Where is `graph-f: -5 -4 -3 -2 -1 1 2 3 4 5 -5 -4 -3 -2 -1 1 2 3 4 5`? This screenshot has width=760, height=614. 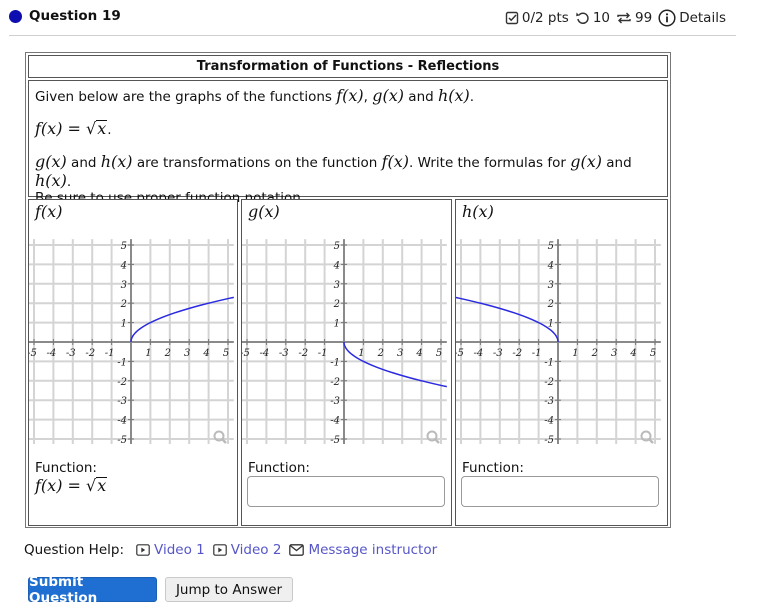
graph-f: -5 -4 -3 -2 -1 1 2 3 4 5 -5 -4 -3 -2 -1 1 2 3 4 5 is located at coordinates (134, 334).